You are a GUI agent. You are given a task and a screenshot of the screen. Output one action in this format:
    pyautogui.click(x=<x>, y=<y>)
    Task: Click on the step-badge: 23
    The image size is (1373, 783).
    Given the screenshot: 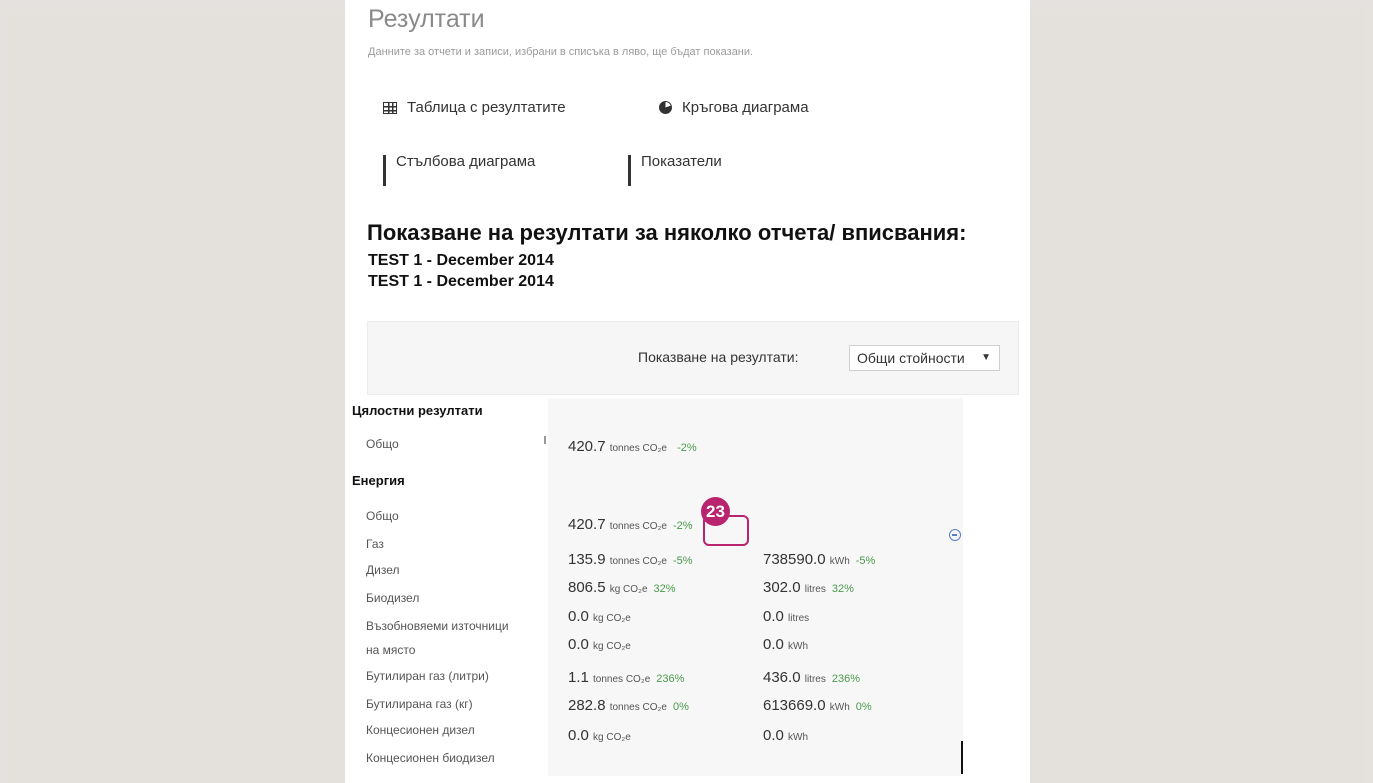 What is the action you would take?
    pyautogui.click(x=715, y=511)
    